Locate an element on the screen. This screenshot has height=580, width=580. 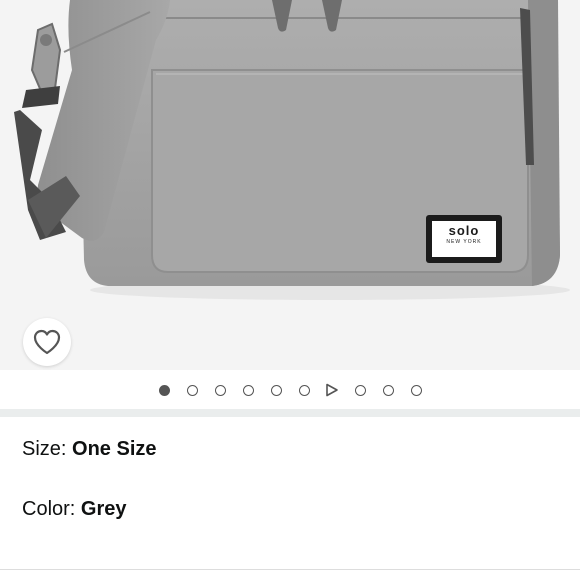
image-pager is located at coordinates (290, 390).